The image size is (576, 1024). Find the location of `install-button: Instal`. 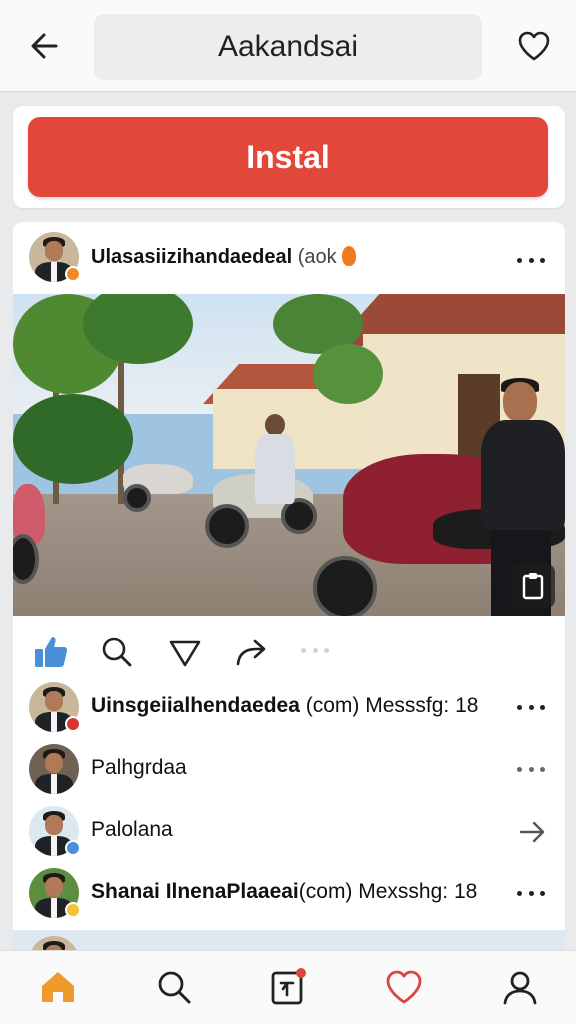

install-button: Instal is located at coordinates (288, 157).